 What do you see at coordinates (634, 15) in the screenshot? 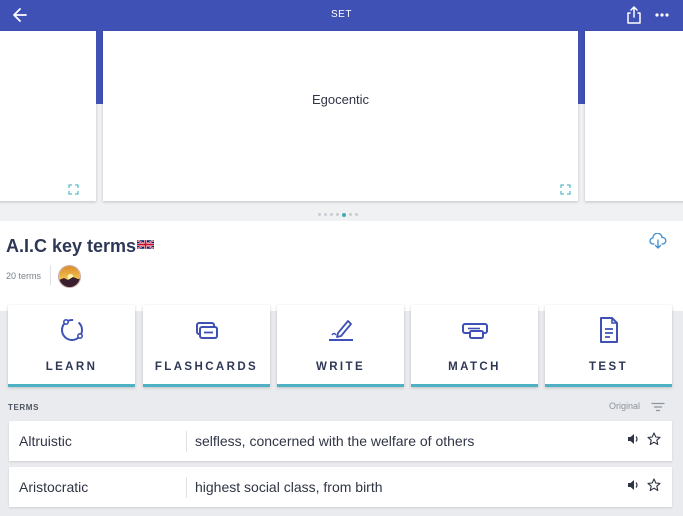
I see `share-icon` at bounding box center [634, 15].